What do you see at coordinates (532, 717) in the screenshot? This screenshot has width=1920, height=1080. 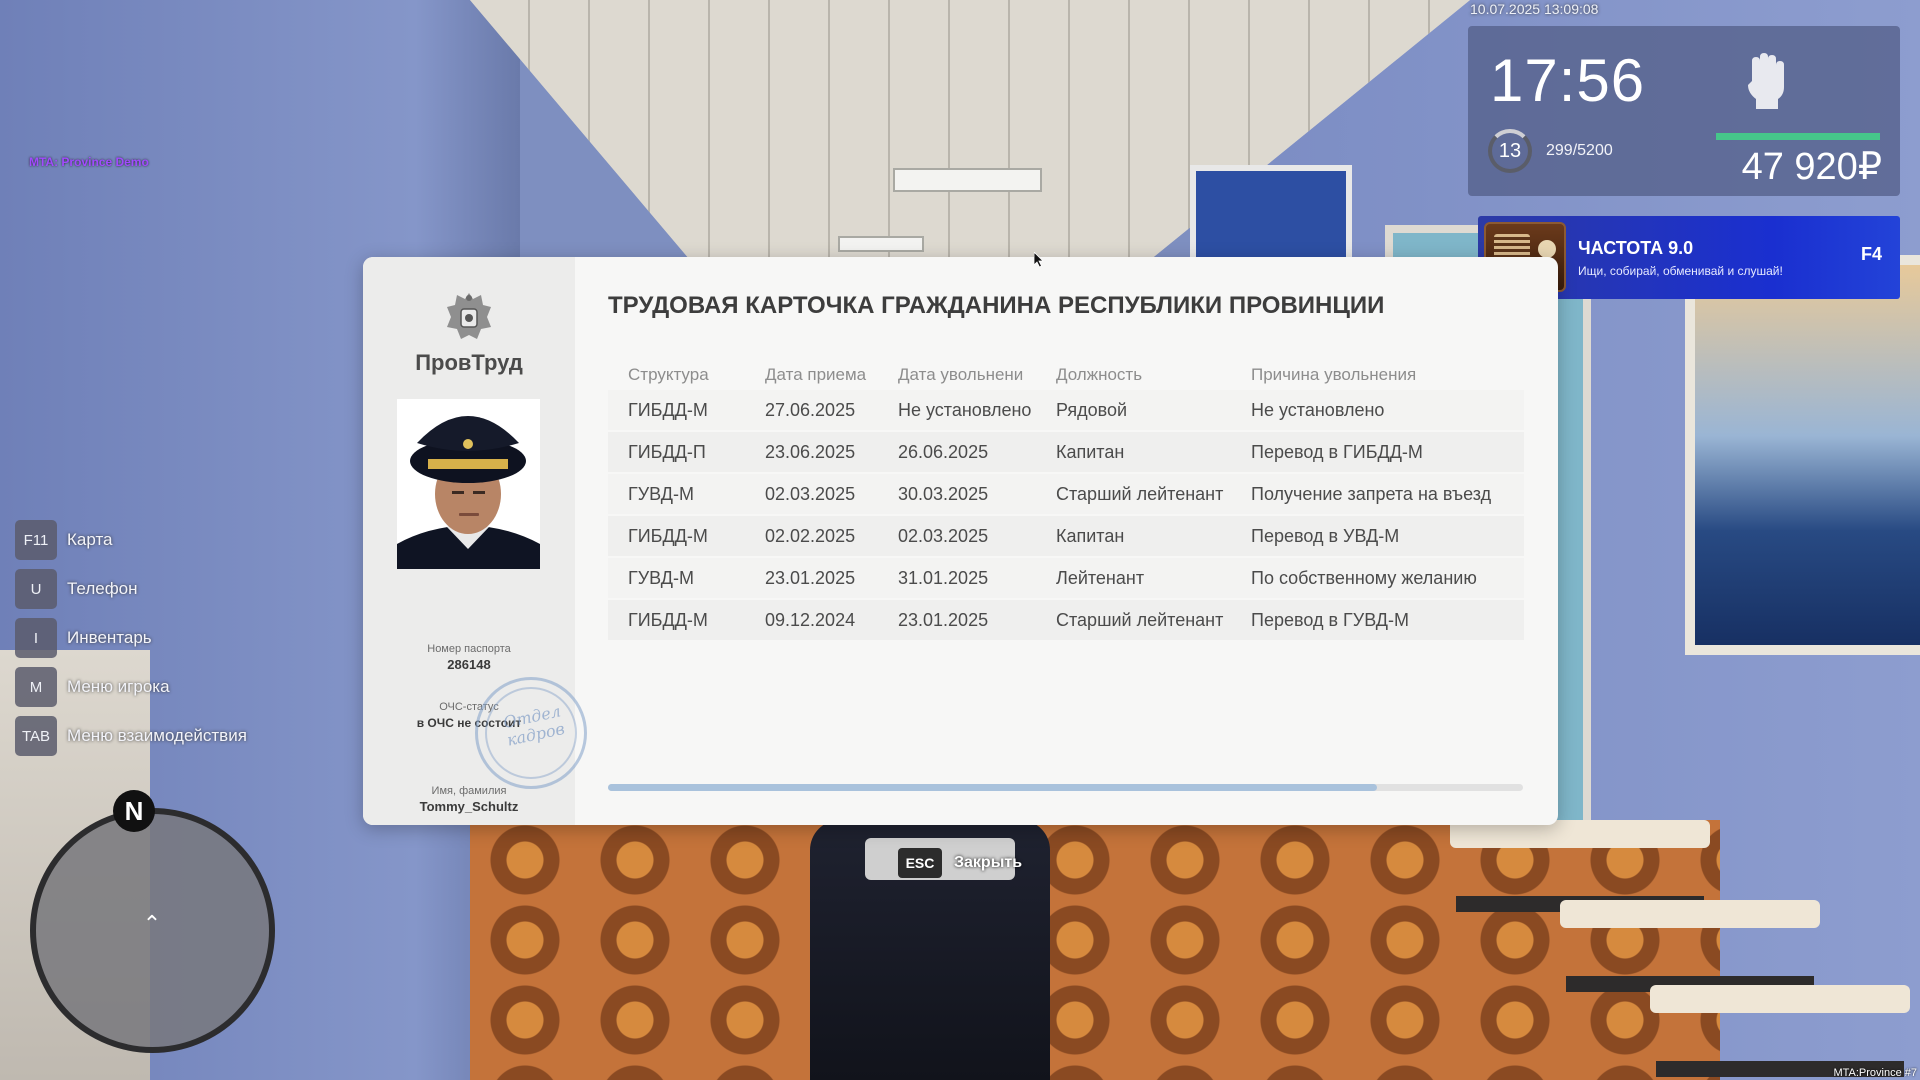 I see `stamp-line: Отдел` at bounding box center [532, 717].